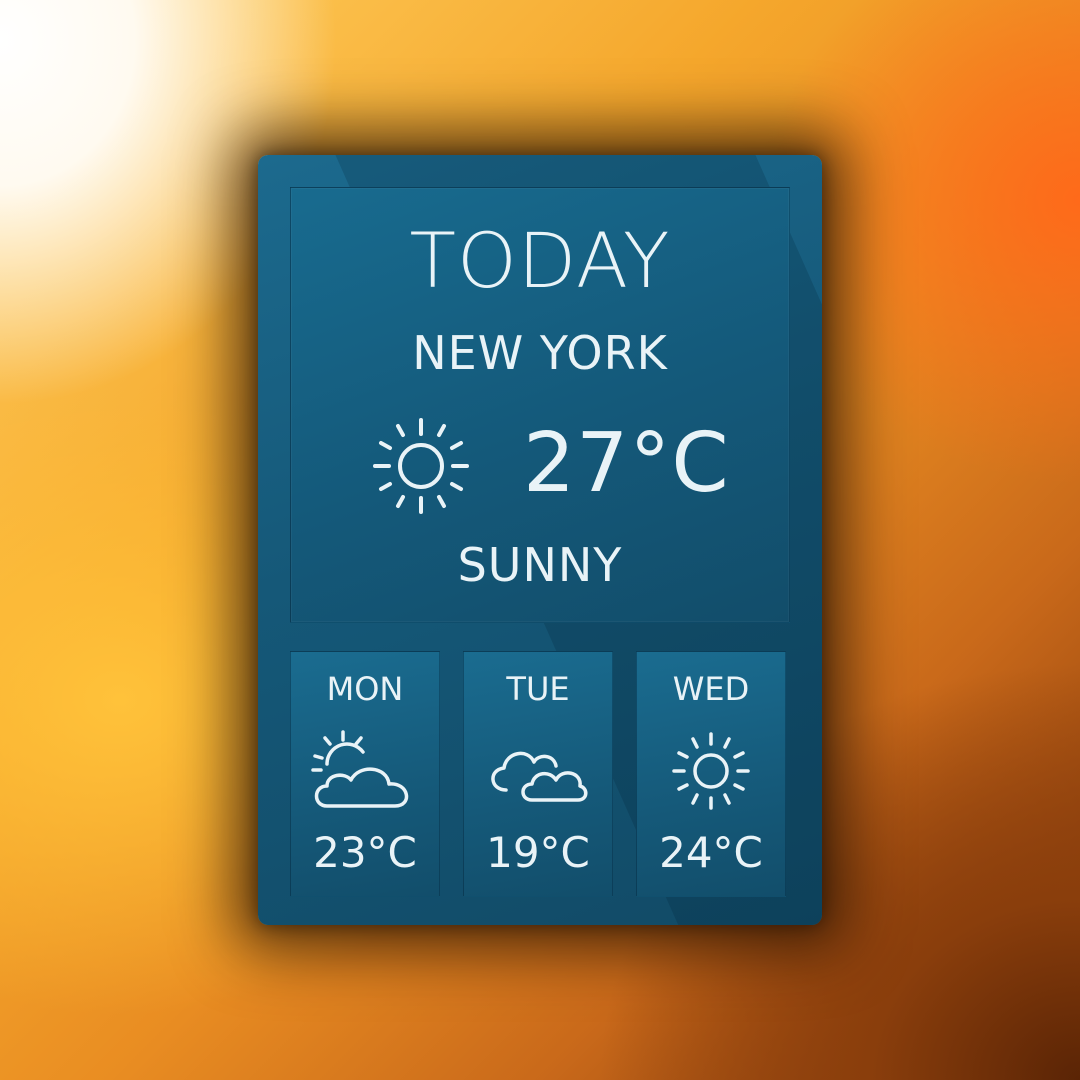 This screenshot has height=1080, width=1080. I want to click on city-name: NEW YORK, so click(540, 353).